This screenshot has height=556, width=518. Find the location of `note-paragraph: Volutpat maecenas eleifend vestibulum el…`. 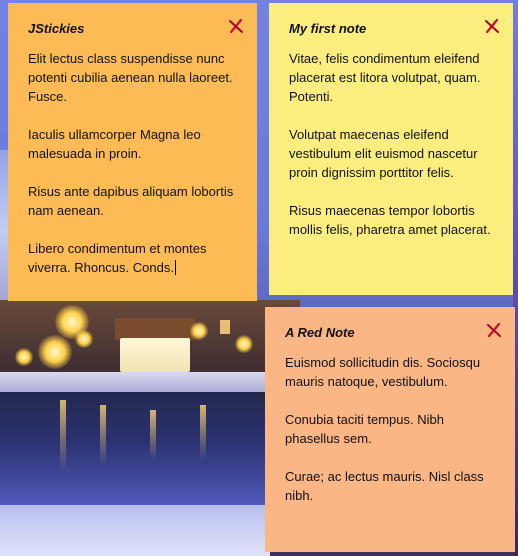

note-paragraph: Volutpat maecenas eleifend vestibulum el… is located at coordinates (392, 153).